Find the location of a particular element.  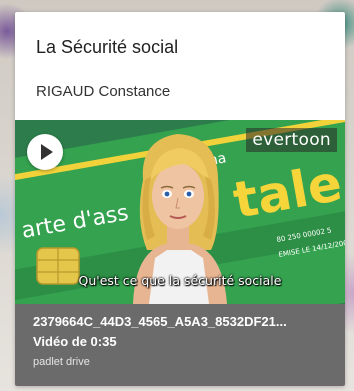

attachment-source: padlet drive is located at coordinates (61, 362).